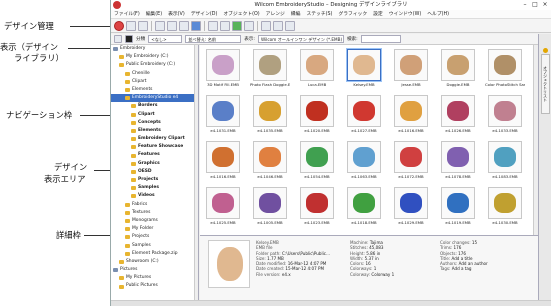  Describe the element at coordinates (411, 208) in the screenshot. I see `design-tile: e4-1029.EMB` at that location.